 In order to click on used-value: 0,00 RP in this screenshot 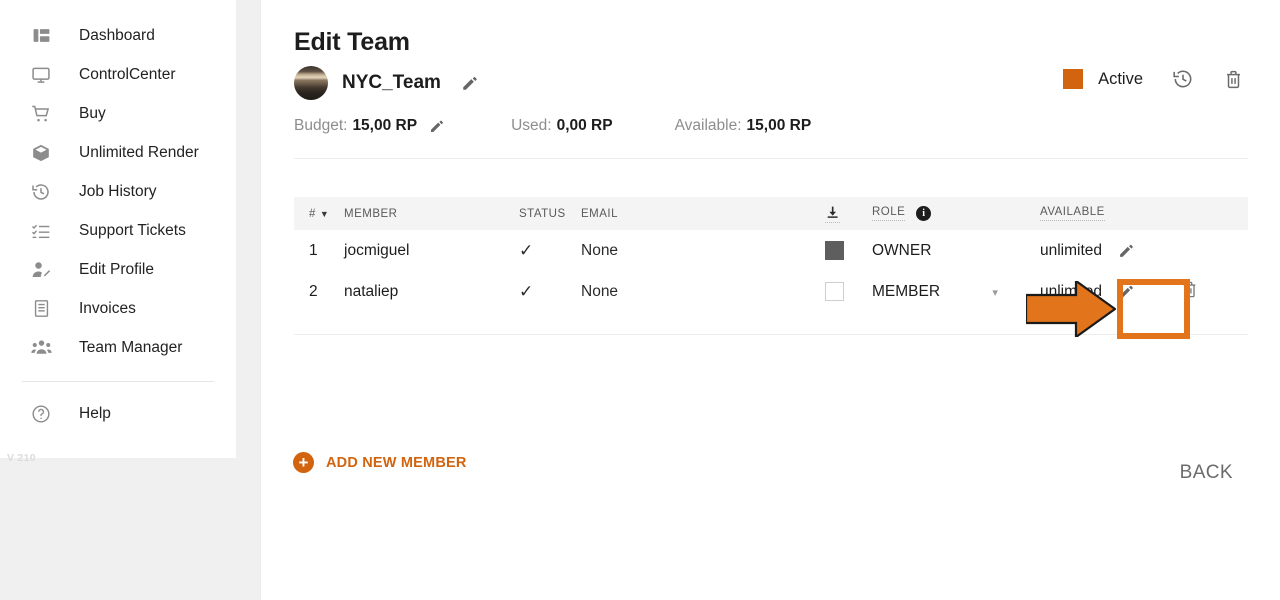, I will do `click(584, 125)`.